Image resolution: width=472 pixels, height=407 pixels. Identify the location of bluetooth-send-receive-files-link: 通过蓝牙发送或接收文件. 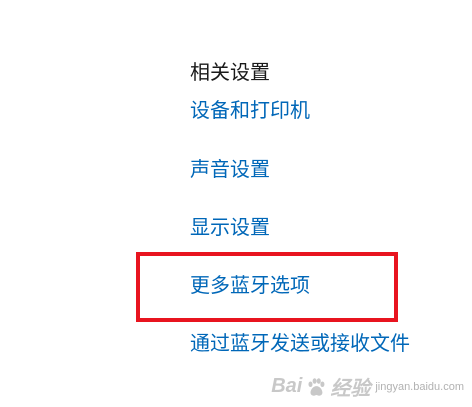
(300, 343).